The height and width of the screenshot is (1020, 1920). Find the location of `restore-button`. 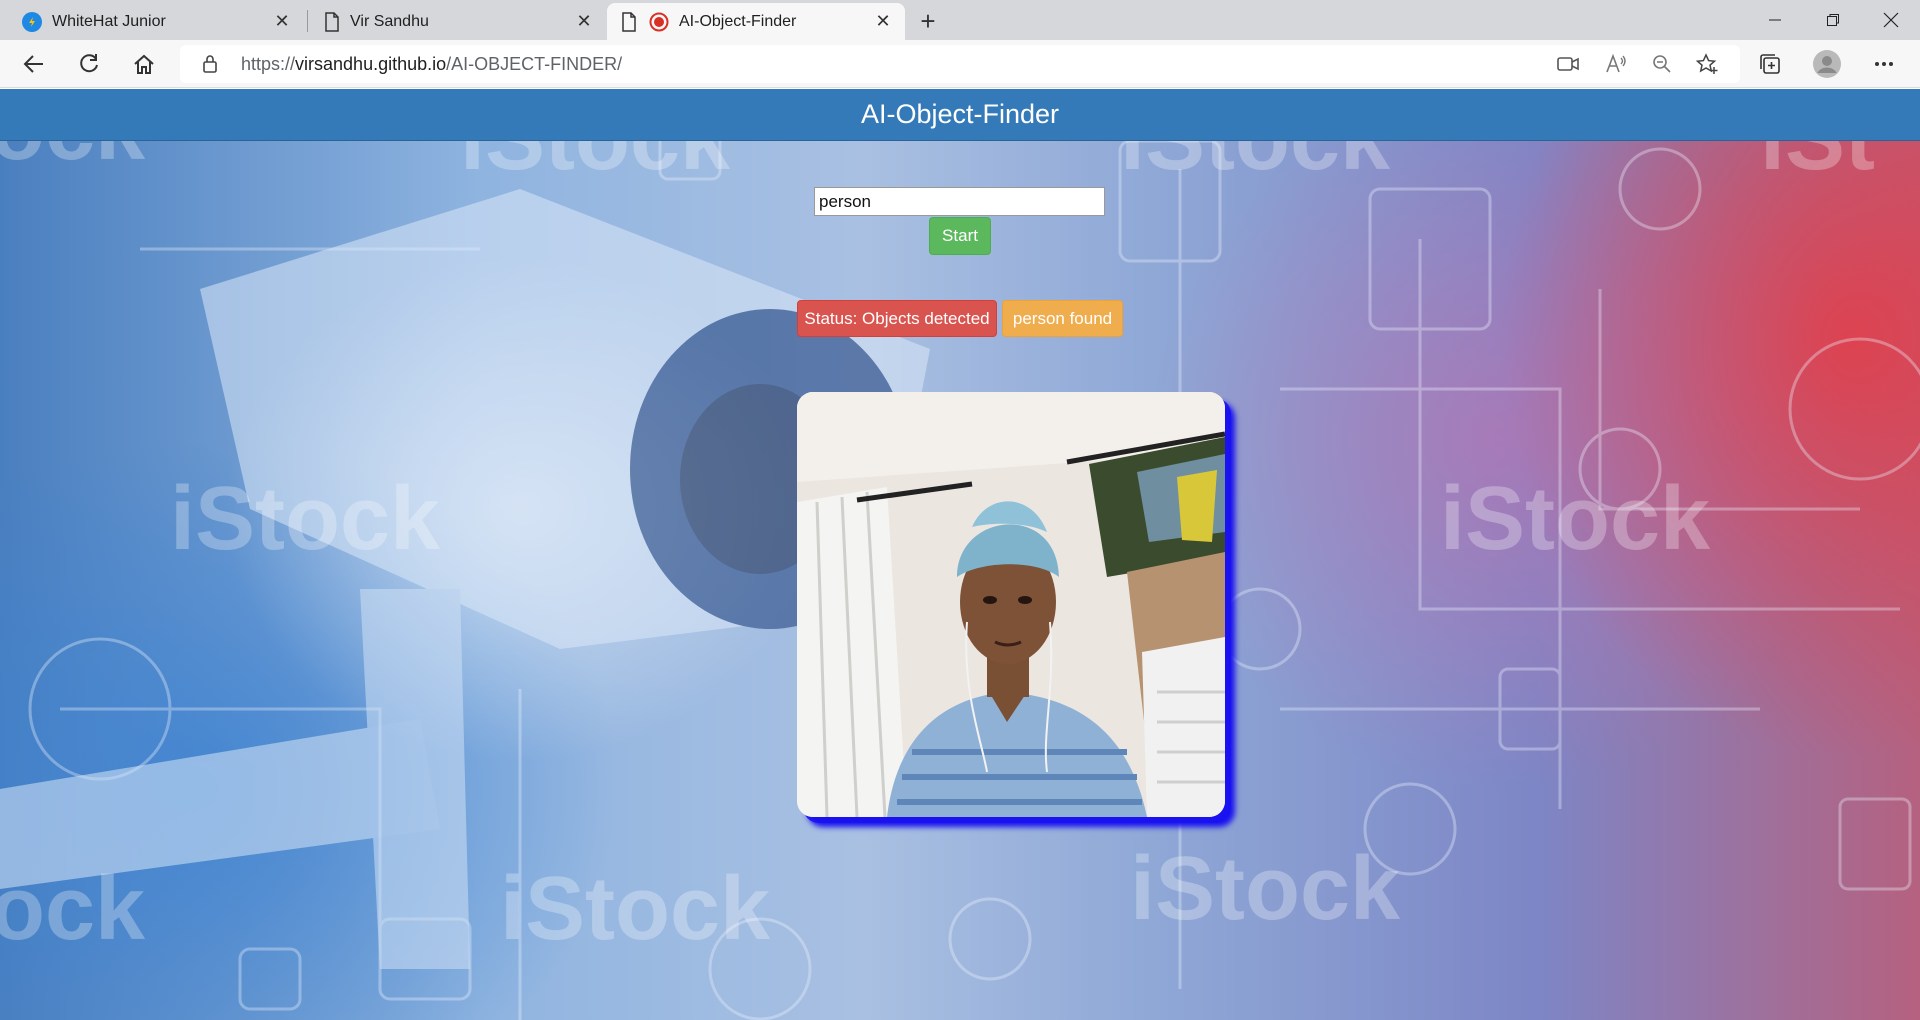

restore-button is located at coordinates (1833, 20).